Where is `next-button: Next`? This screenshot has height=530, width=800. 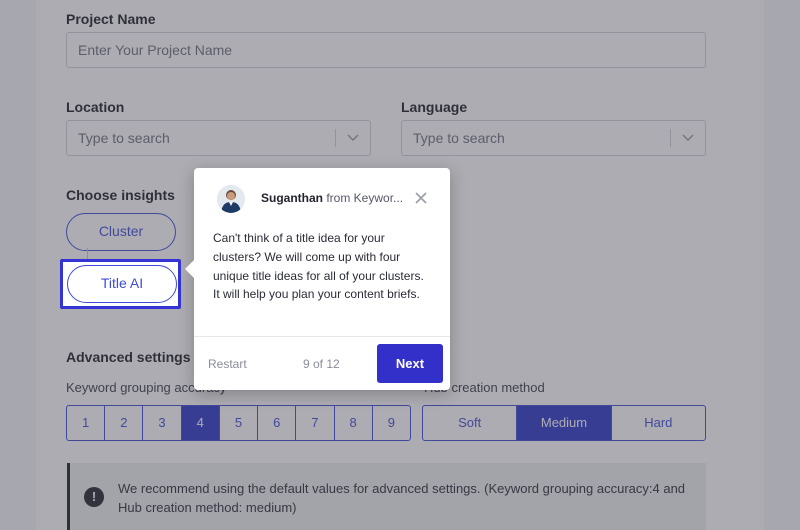
next-button: Next is located at coordinates (410, 363).